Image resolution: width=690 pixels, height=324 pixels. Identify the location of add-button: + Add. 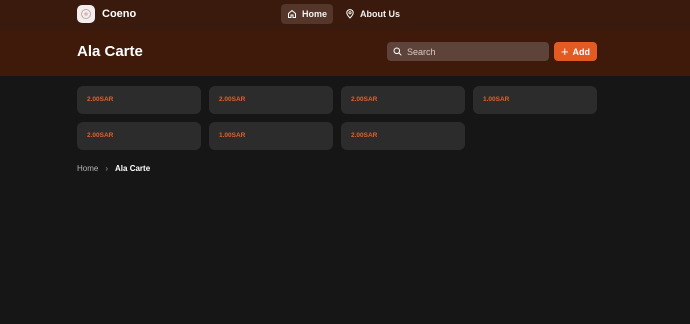
(575, 51).